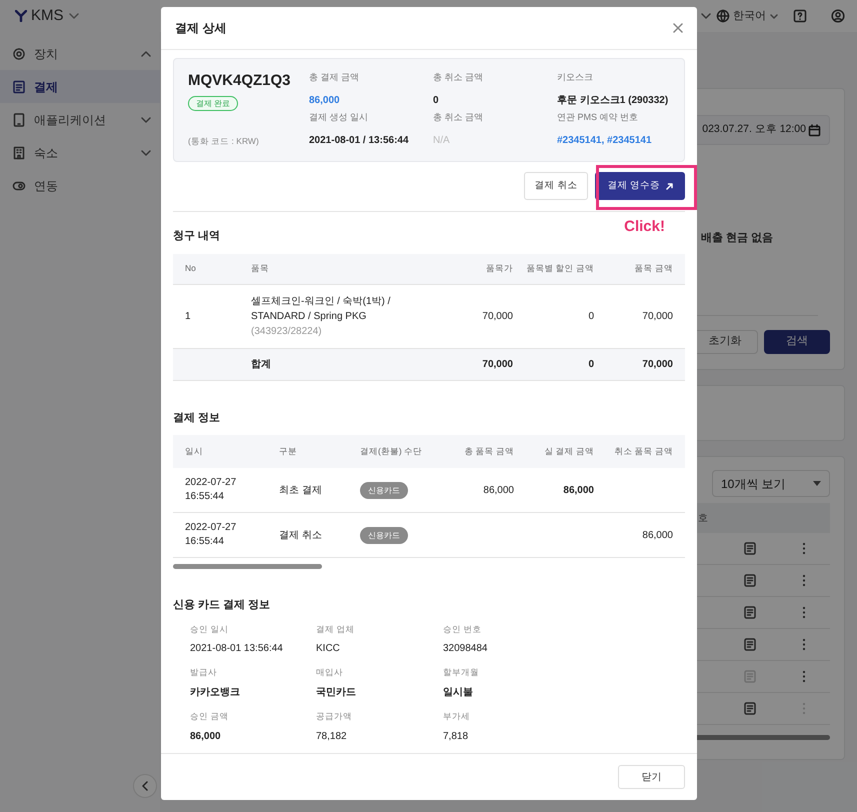  What do you see at coordinates (210, 716) in the screenshot?
I see `field-label: 승인 금액` at bounding box center [210, 716].